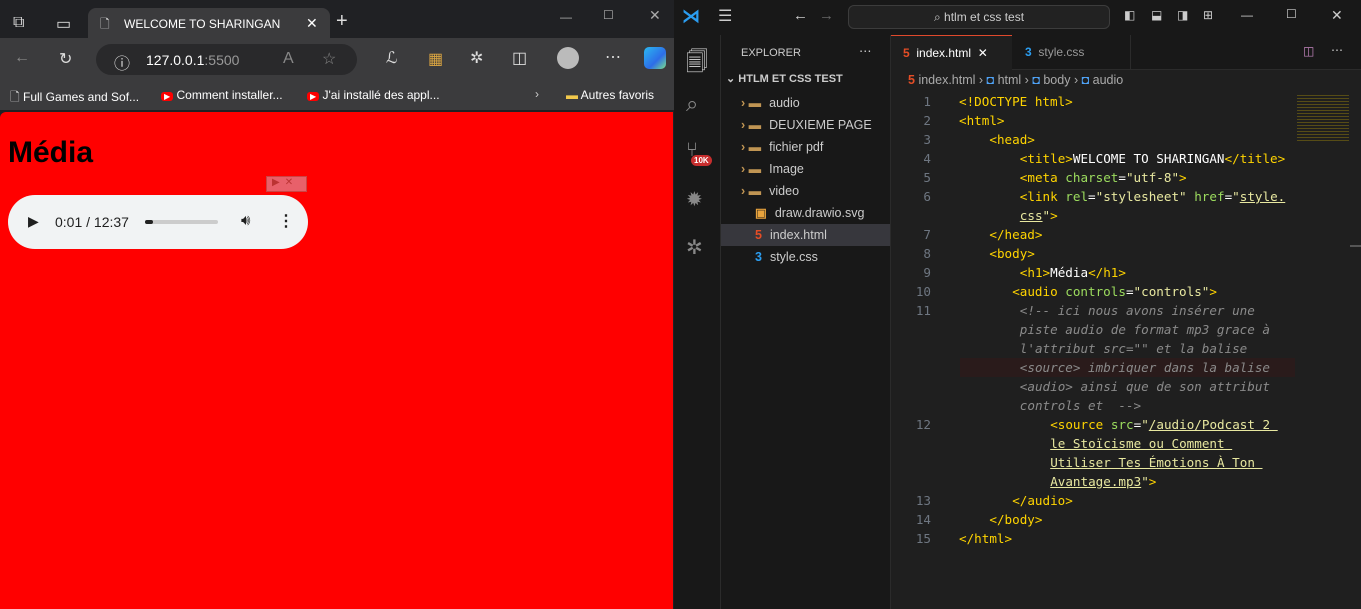  I want to click on menu-icon: ☰, so click(725, 16).